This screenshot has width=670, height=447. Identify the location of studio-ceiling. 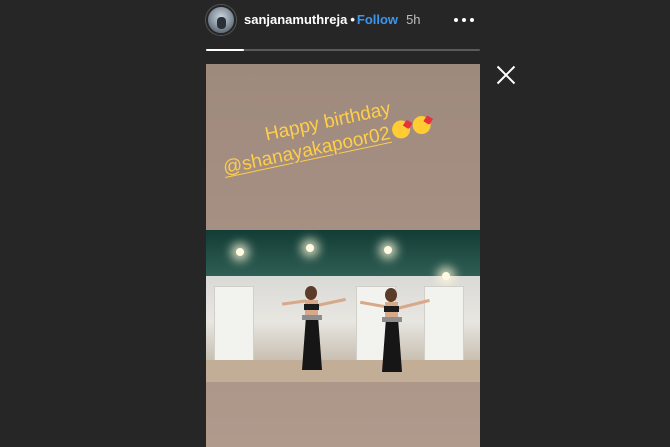
(343, 253).